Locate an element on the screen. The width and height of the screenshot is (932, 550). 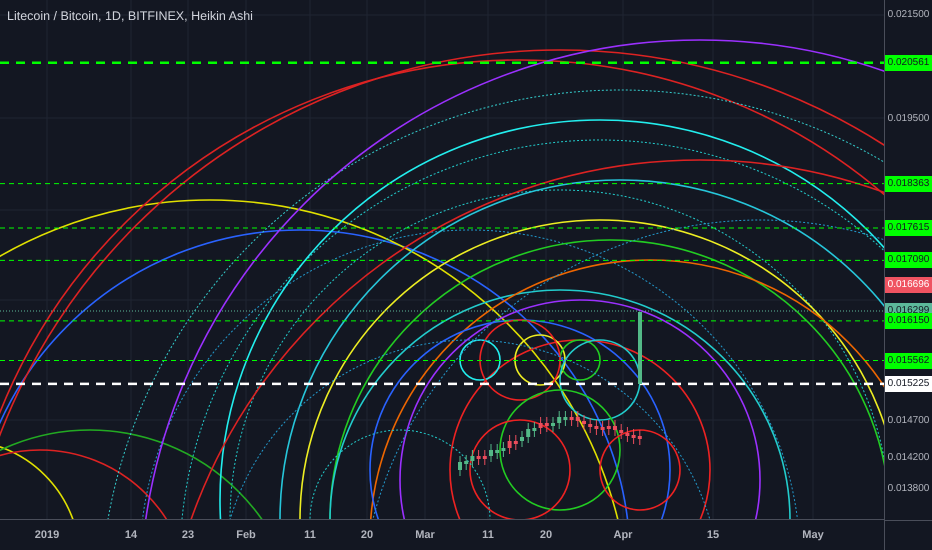
time-axis-label: May is located at coordinates (813, 535).